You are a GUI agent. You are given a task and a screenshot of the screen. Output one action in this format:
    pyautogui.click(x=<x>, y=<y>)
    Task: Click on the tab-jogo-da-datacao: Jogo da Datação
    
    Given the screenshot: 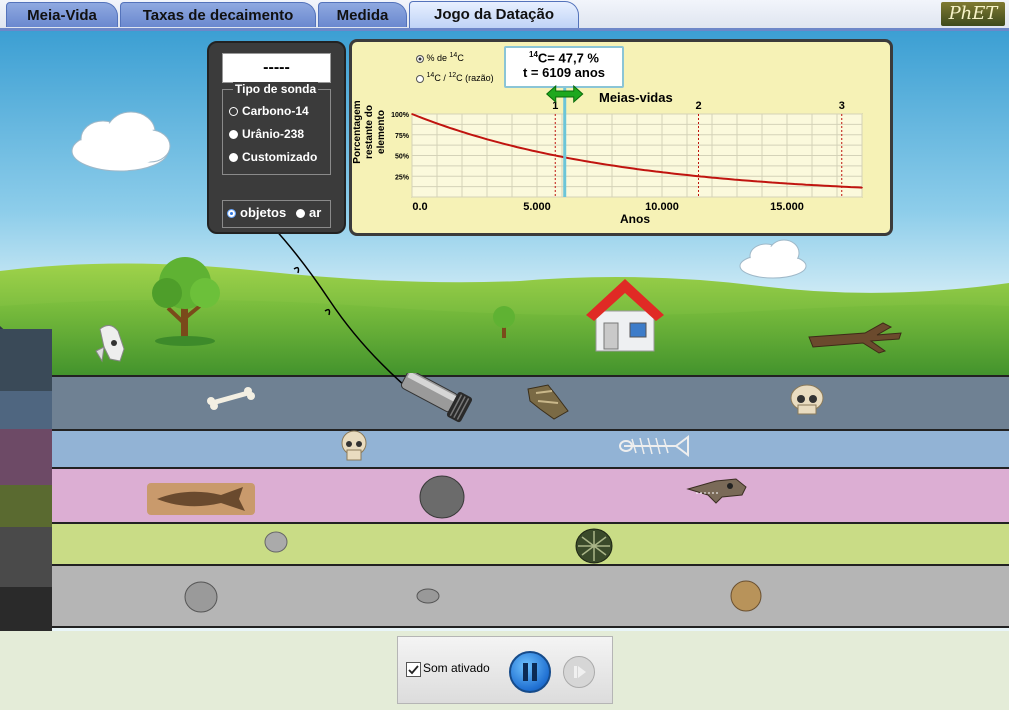 What is the action you would take?
    pyautogui.click(x=494, y=14)
    